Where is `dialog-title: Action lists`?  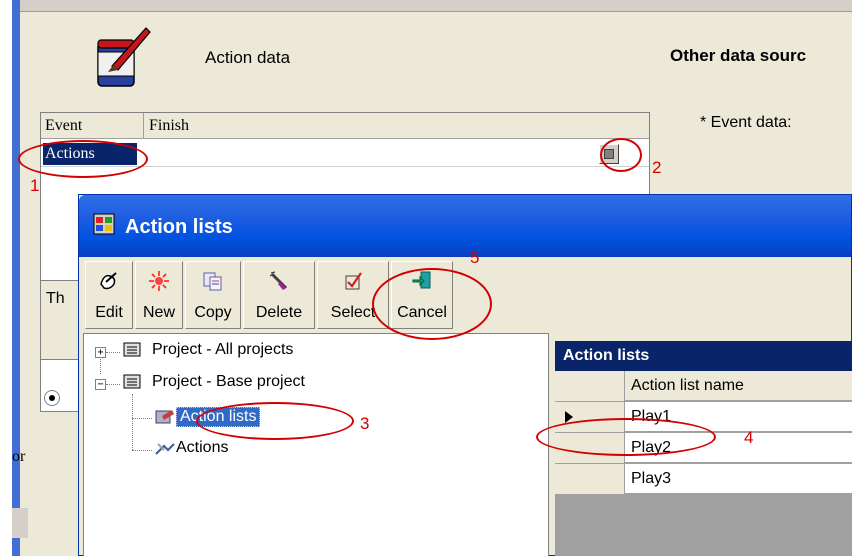 dialog-title: Action lists is located at coordinates (179, 227).